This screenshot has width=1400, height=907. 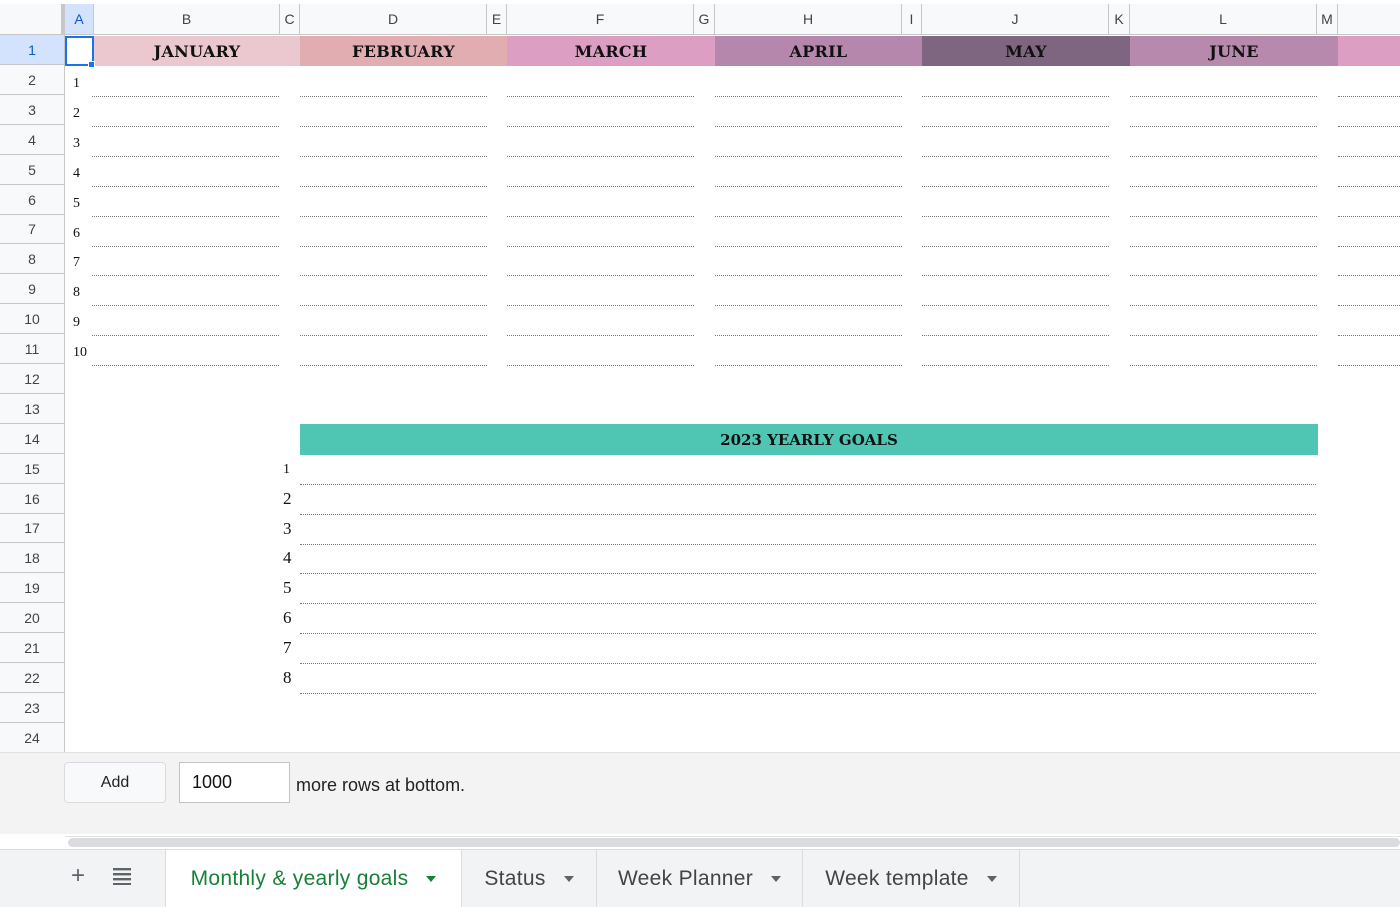 What do you see at coordinates (32, 499) in the screenshot?
I see `row-header-16: 16` at bounding box center [32, 499].